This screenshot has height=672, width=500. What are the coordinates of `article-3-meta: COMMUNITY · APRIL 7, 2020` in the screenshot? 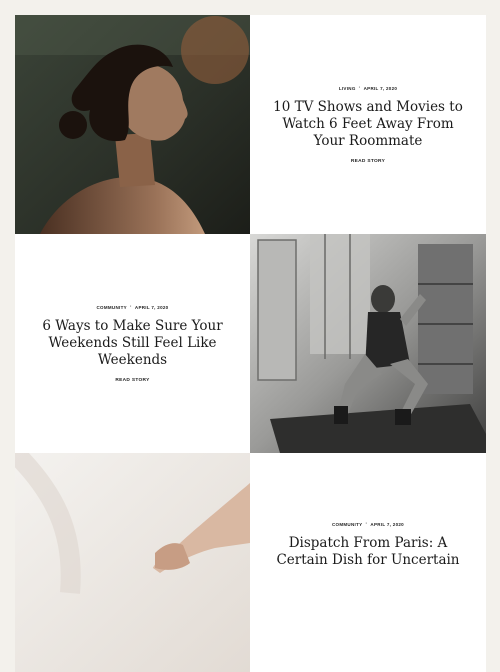 It's located at (368, 524).